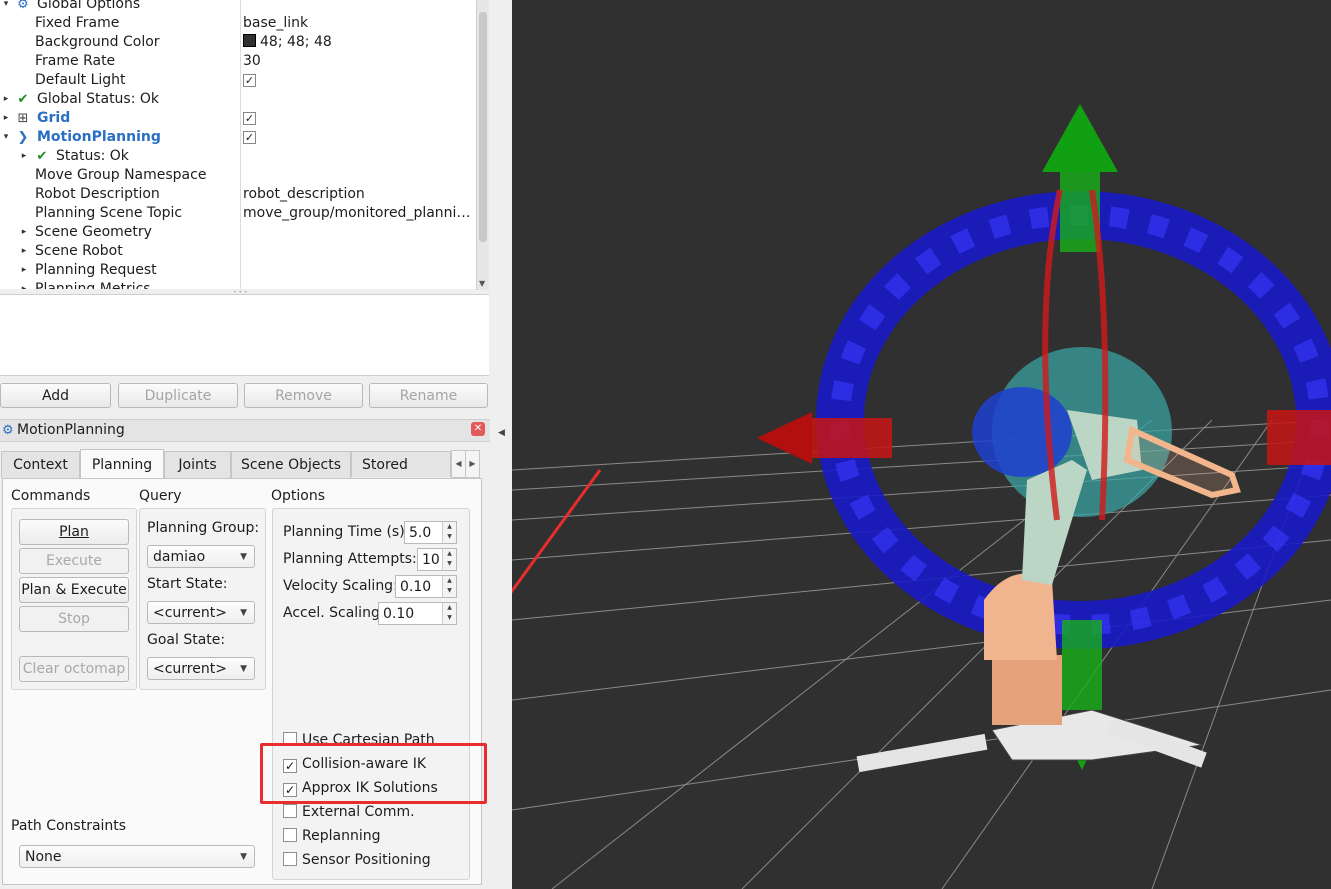 This screenshot has height=889, width=1331. I want to click on tab-joints: Joints, so click(197, 464).